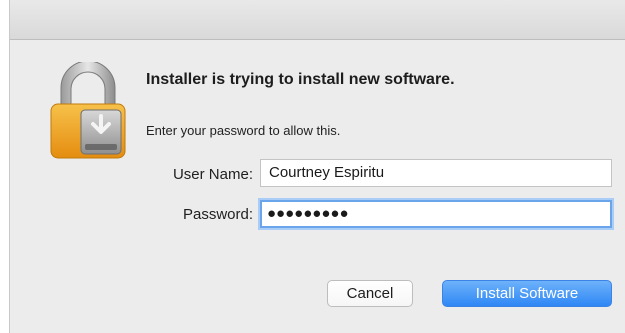  Describe the element at coordinates (370, 293) in the screenshot. I see `cancel-button: Cancel` at that location.